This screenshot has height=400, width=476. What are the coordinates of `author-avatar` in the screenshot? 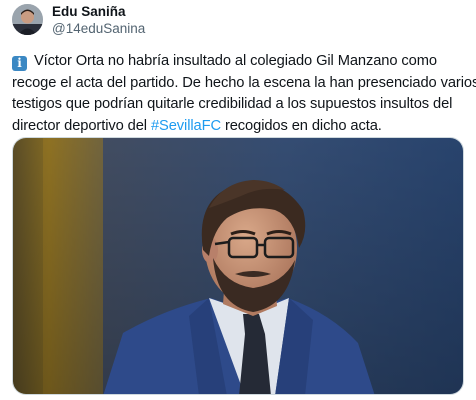 It's located at (27, 19).